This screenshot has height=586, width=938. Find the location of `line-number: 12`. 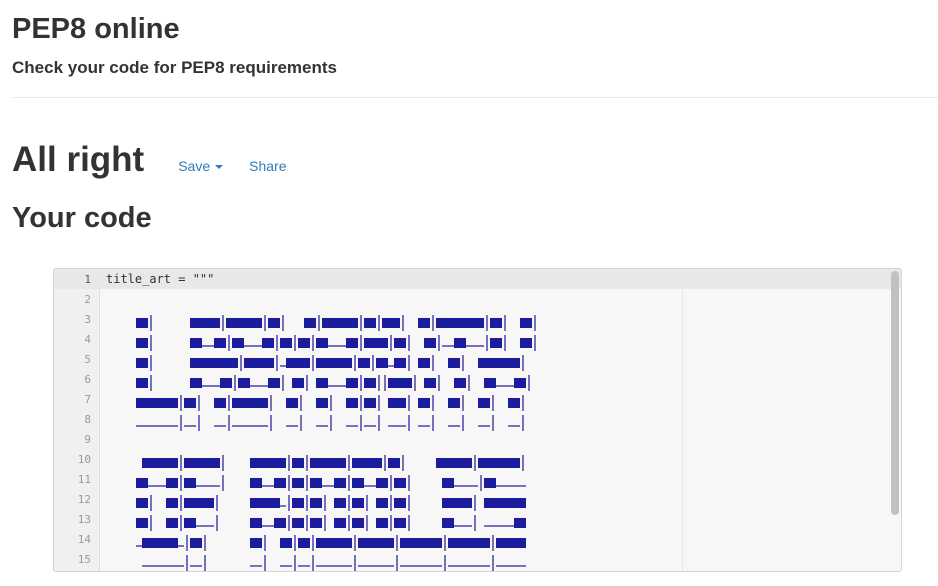

line-number: 12 is located at coordinates (84, 499).